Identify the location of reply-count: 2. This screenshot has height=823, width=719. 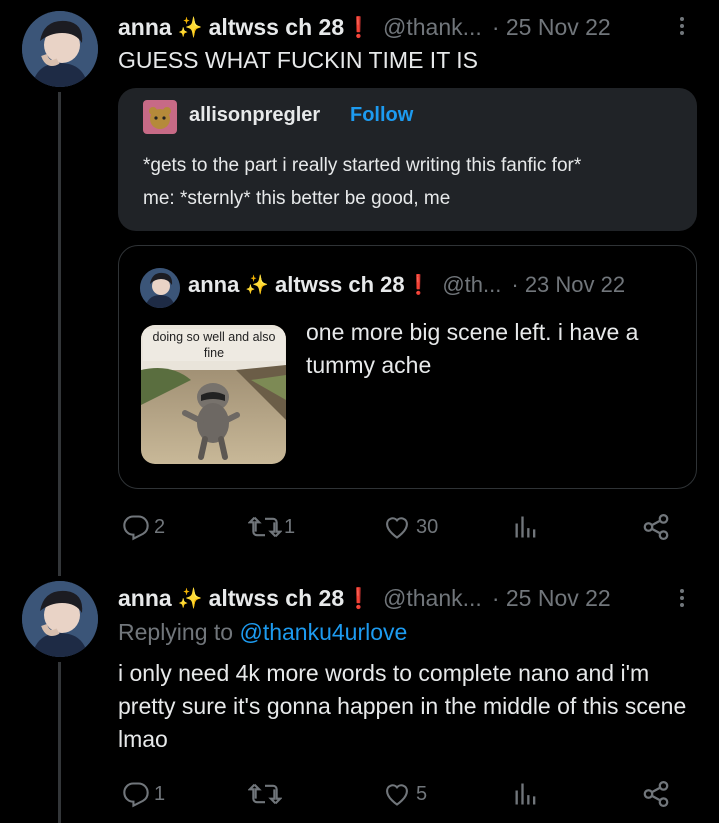
(160, 526).